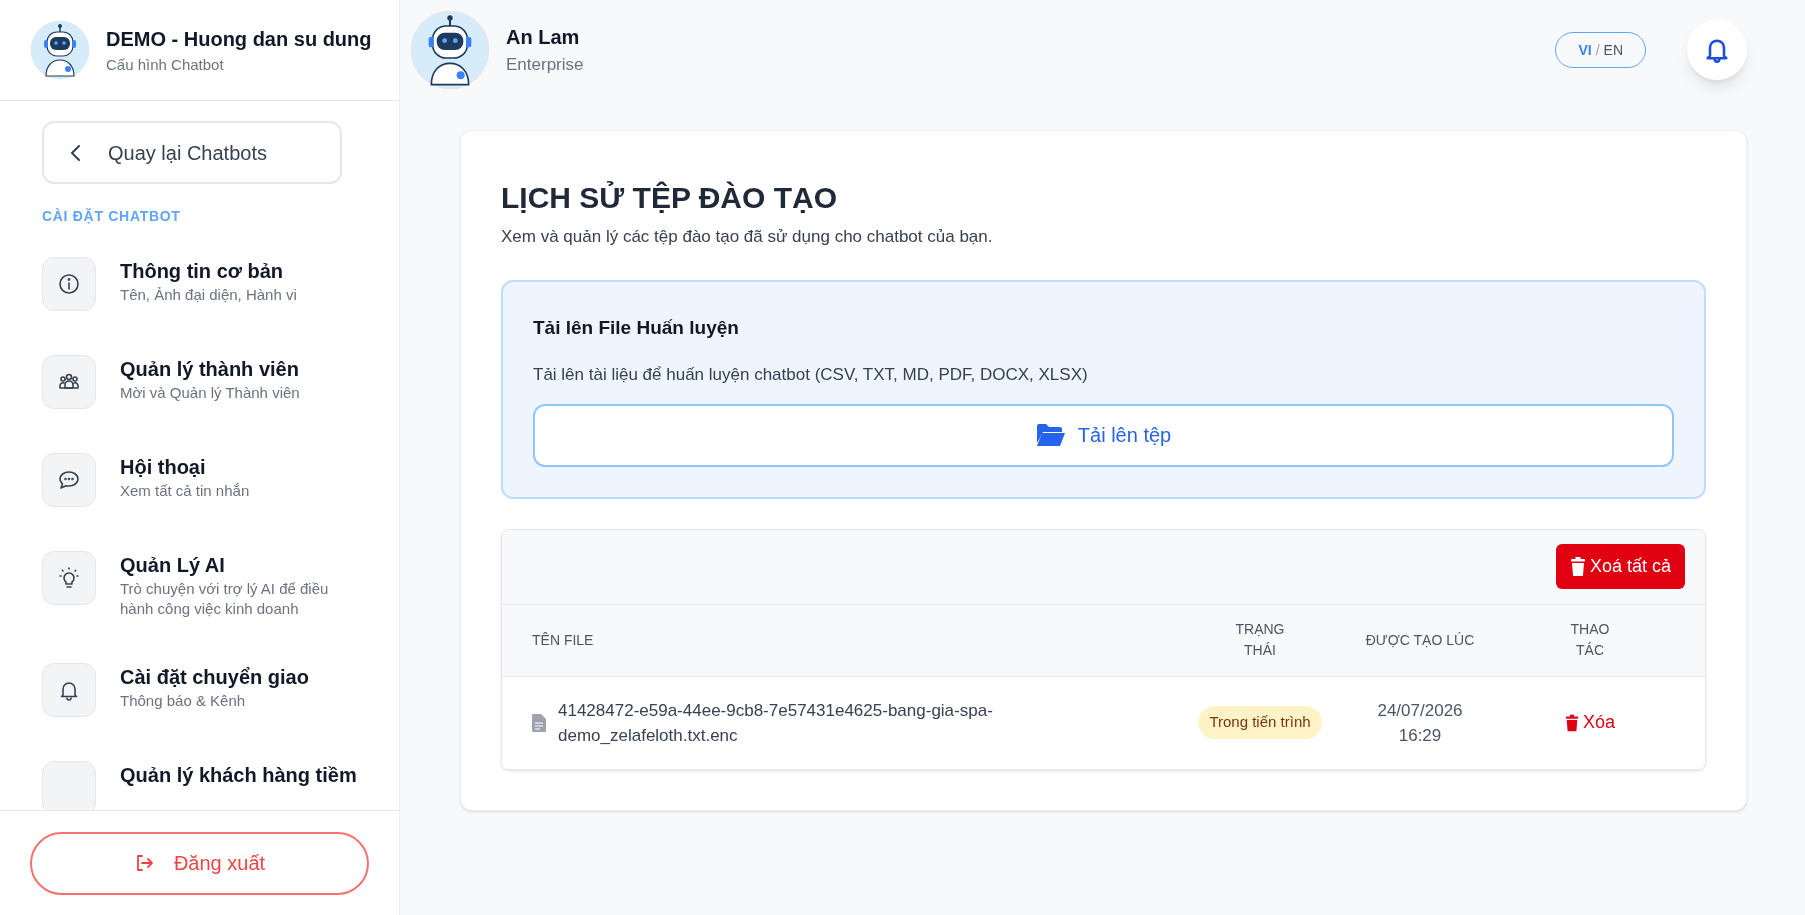 Image resolution: width=1805 pixels, height=915 pixels. Describe the element at coordinates (747, 237) in the screenshot. I see `page-description: Xem và quản lý các tệp đào tạo đã sử dụng cho chatbot của bạn.` at that location.